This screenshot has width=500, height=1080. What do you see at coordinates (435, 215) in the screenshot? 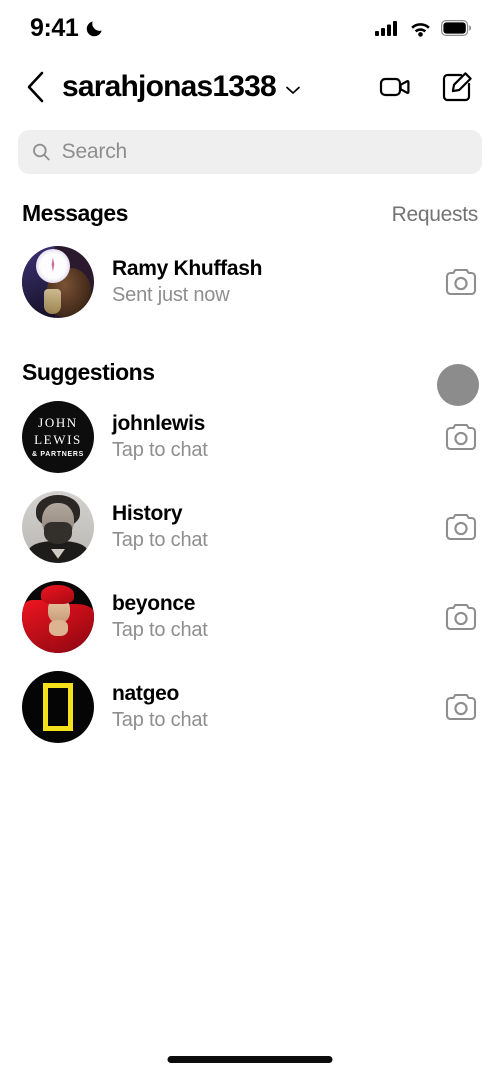
I see `requests-link: Requests` at bounding box center [435, 215].